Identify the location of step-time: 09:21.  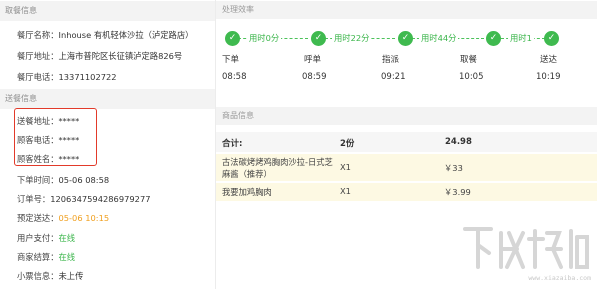
(393, 77).